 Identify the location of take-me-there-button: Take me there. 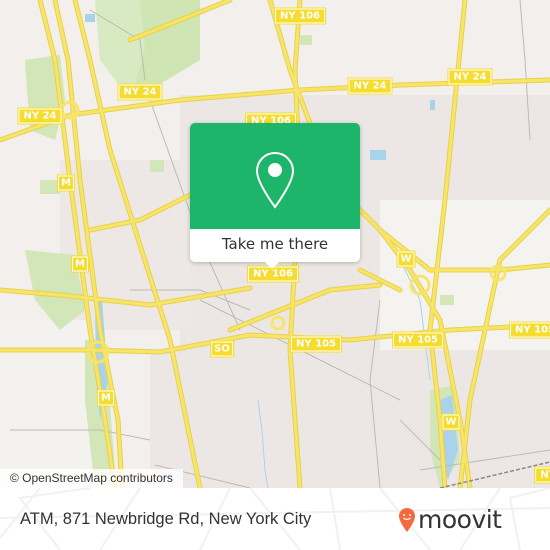
(275, 245).